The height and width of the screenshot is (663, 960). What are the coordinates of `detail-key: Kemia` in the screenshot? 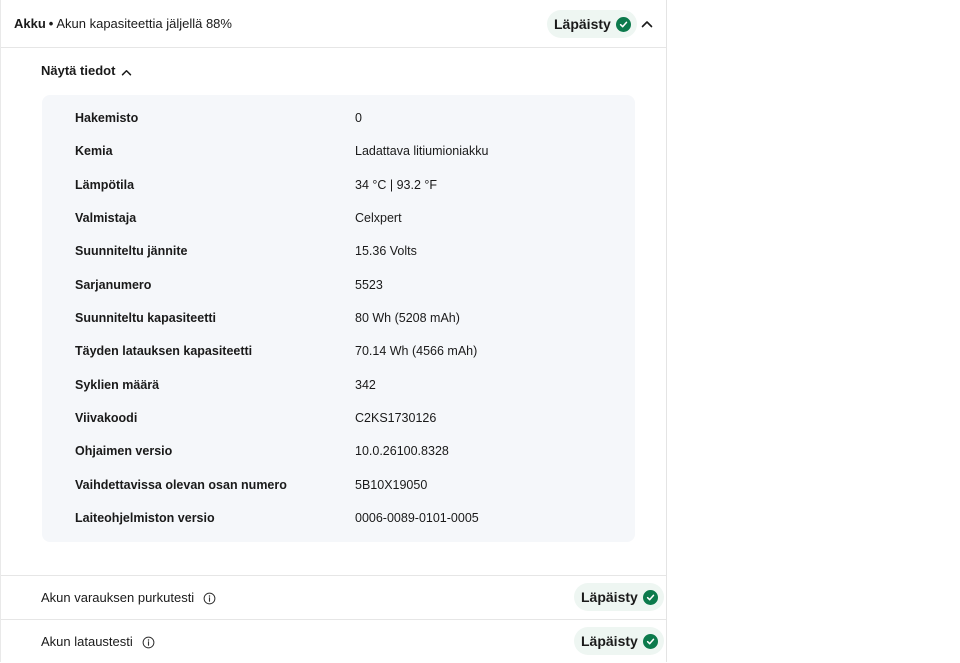 It's located at (94, 151).